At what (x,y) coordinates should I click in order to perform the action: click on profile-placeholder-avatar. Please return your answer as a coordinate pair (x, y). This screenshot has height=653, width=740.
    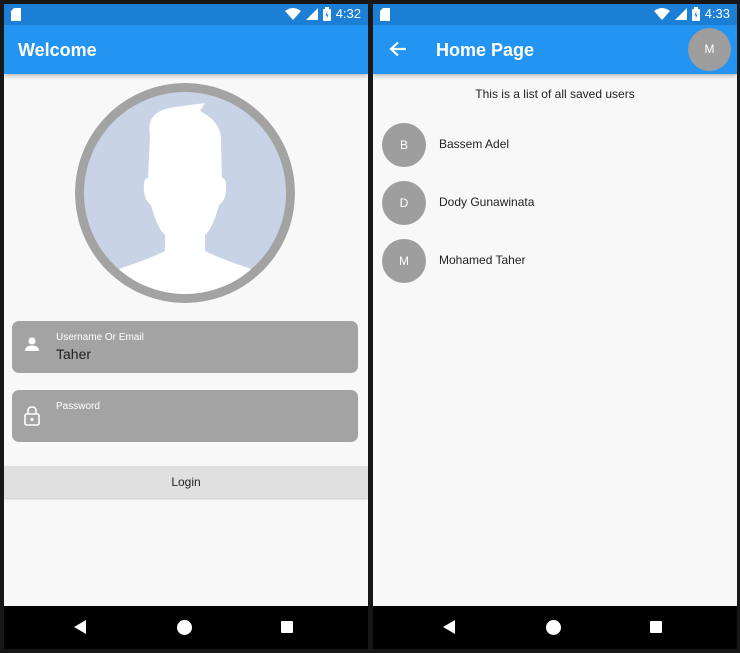
    Looking at the image, I should click on (185, 193).